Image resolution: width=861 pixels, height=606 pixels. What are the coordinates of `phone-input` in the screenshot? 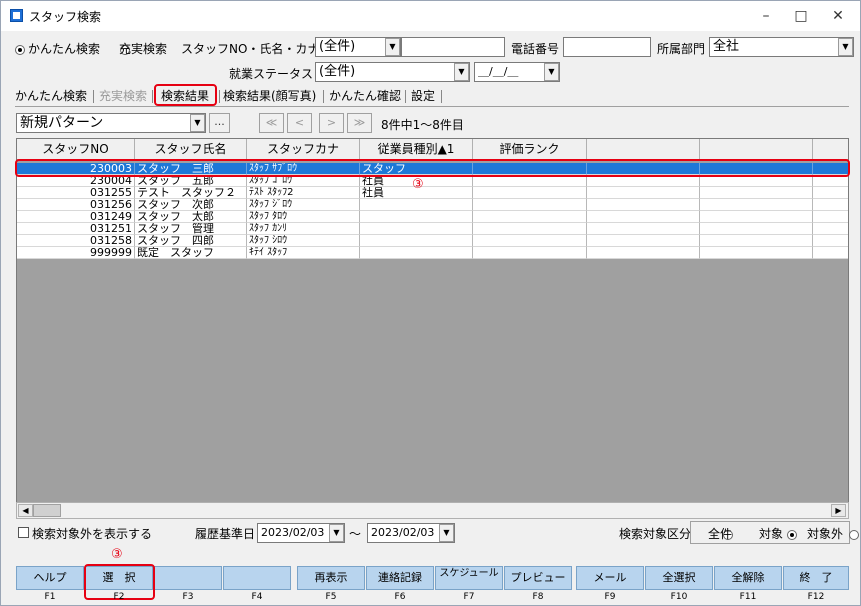 It's located at (607, 47).